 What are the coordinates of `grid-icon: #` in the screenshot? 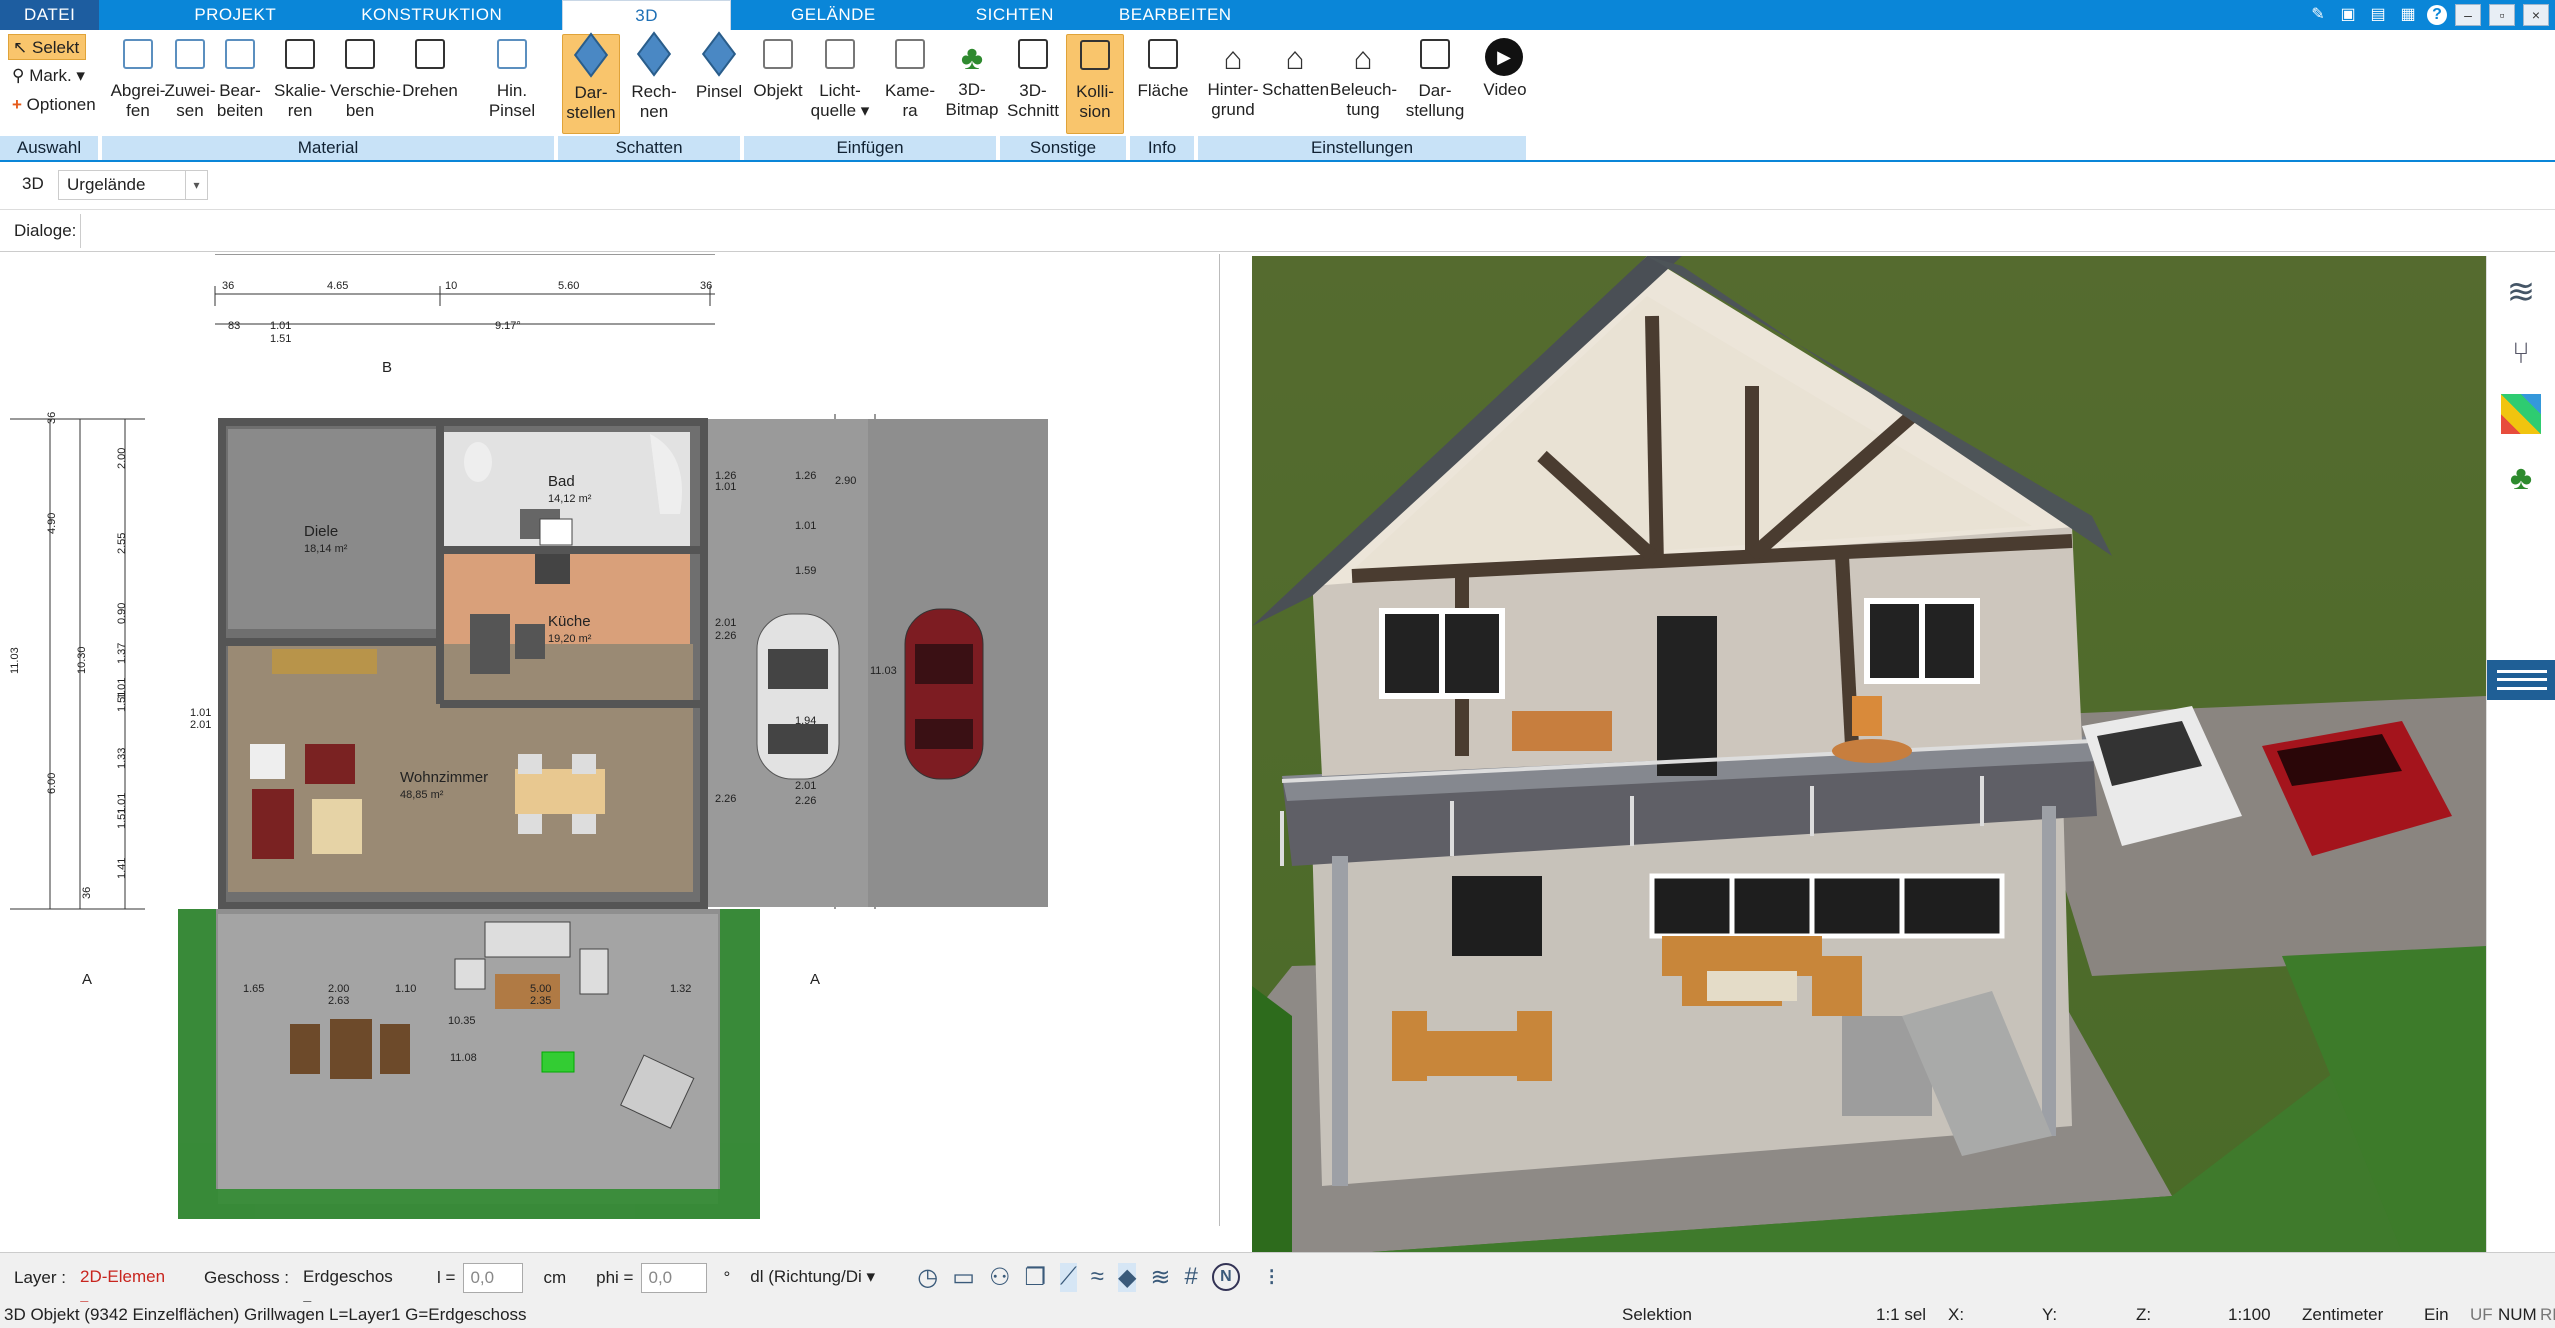 It's located at (1191, 1277).